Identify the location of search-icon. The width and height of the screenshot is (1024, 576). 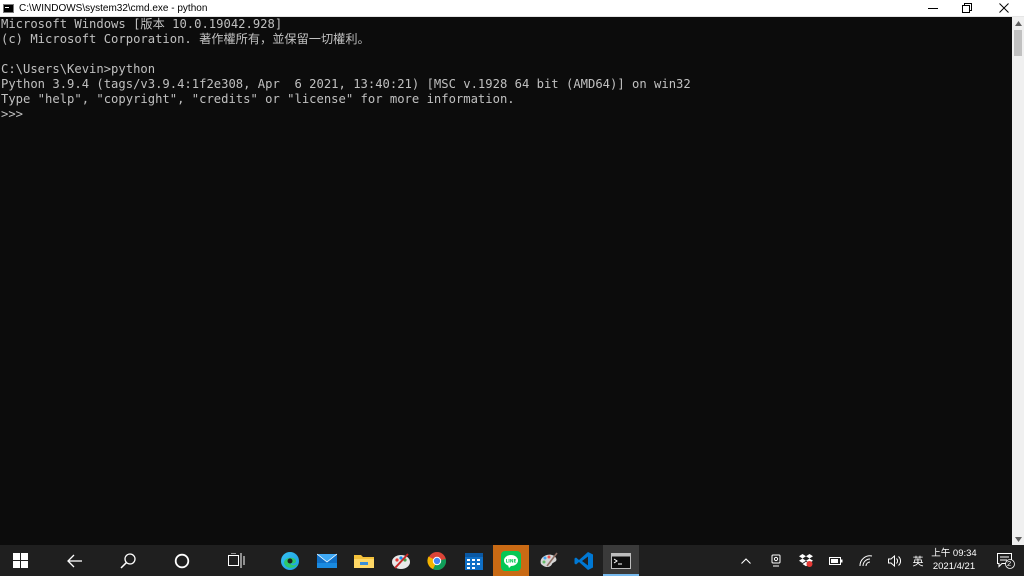
(128, 560).